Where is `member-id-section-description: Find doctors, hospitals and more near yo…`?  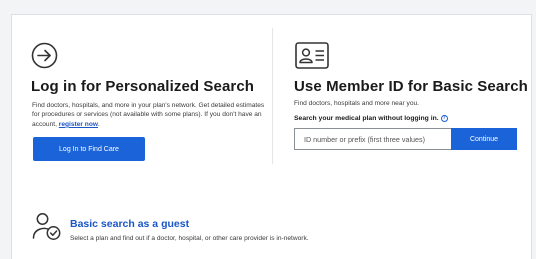 member-id-section-description: Find doctors, hospitals and more near yo… is located at coordinates (356, 103).